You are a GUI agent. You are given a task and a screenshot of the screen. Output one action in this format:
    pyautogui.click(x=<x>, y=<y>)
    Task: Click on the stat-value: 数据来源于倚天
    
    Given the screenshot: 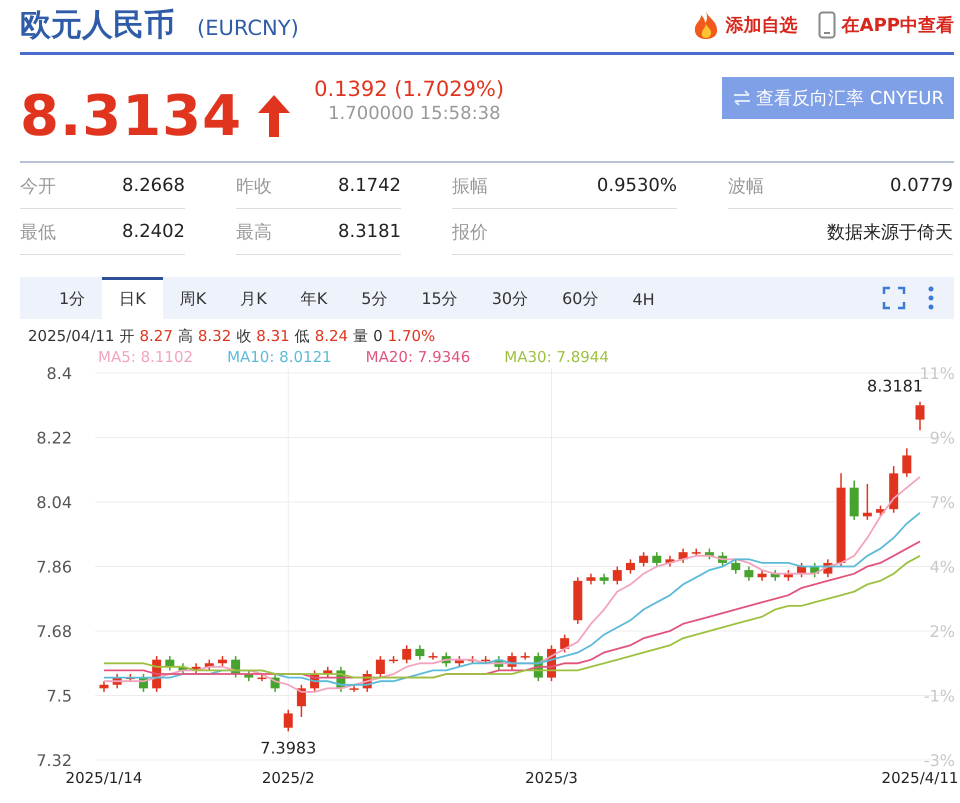 What is the action you would take?
    pyautogui.click(x=890, y=232)
    